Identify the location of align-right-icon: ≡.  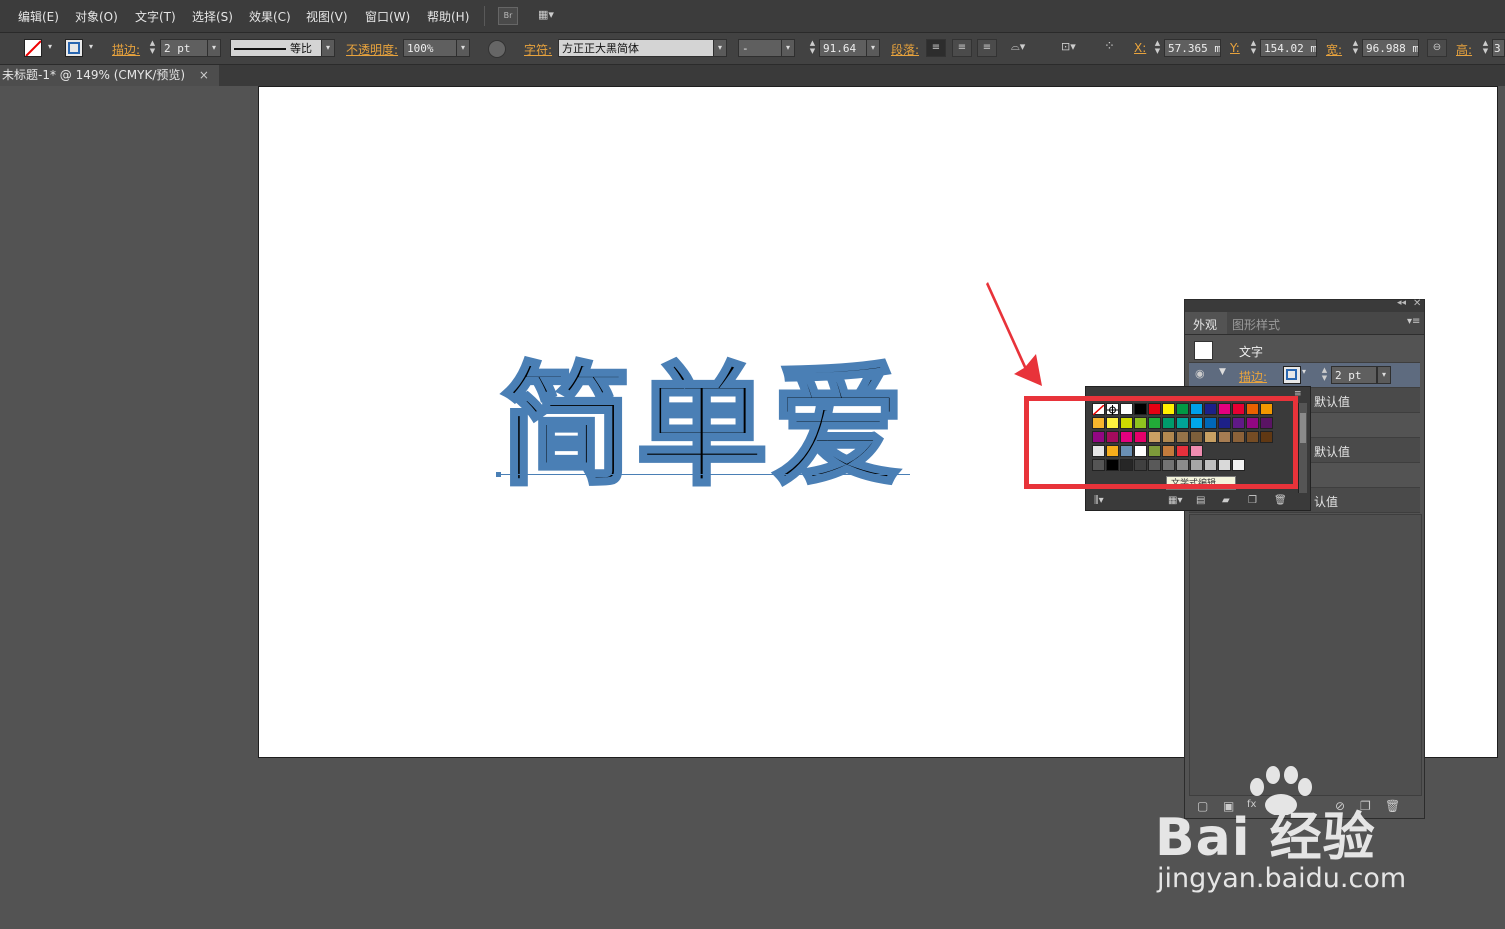
(987, 48).